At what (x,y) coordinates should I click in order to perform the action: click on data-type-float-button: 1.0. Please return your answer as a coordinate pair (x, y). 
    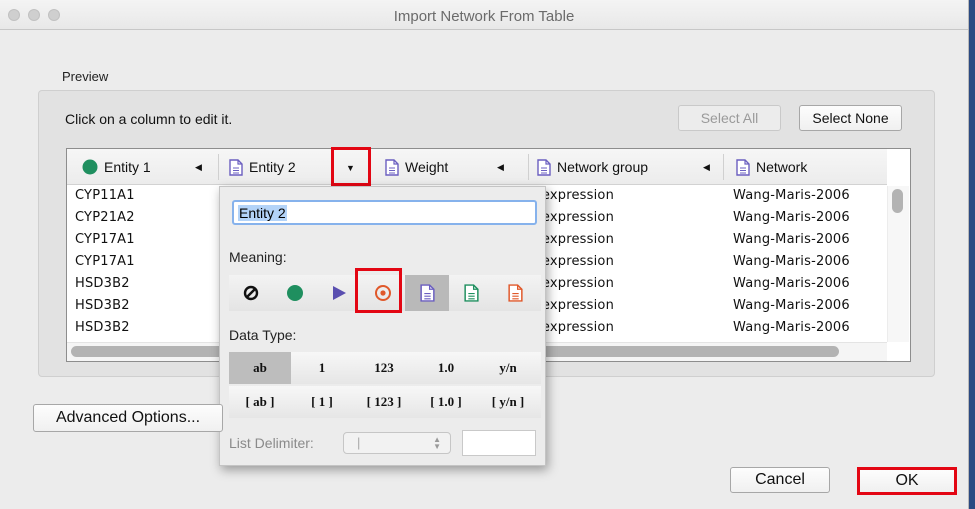
    Looking at the image, I should click on (446, 368).